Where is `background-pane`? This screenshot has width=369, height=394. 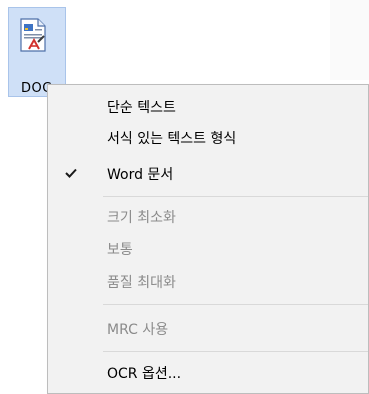
background-pane is located at coordinates (349, 40).